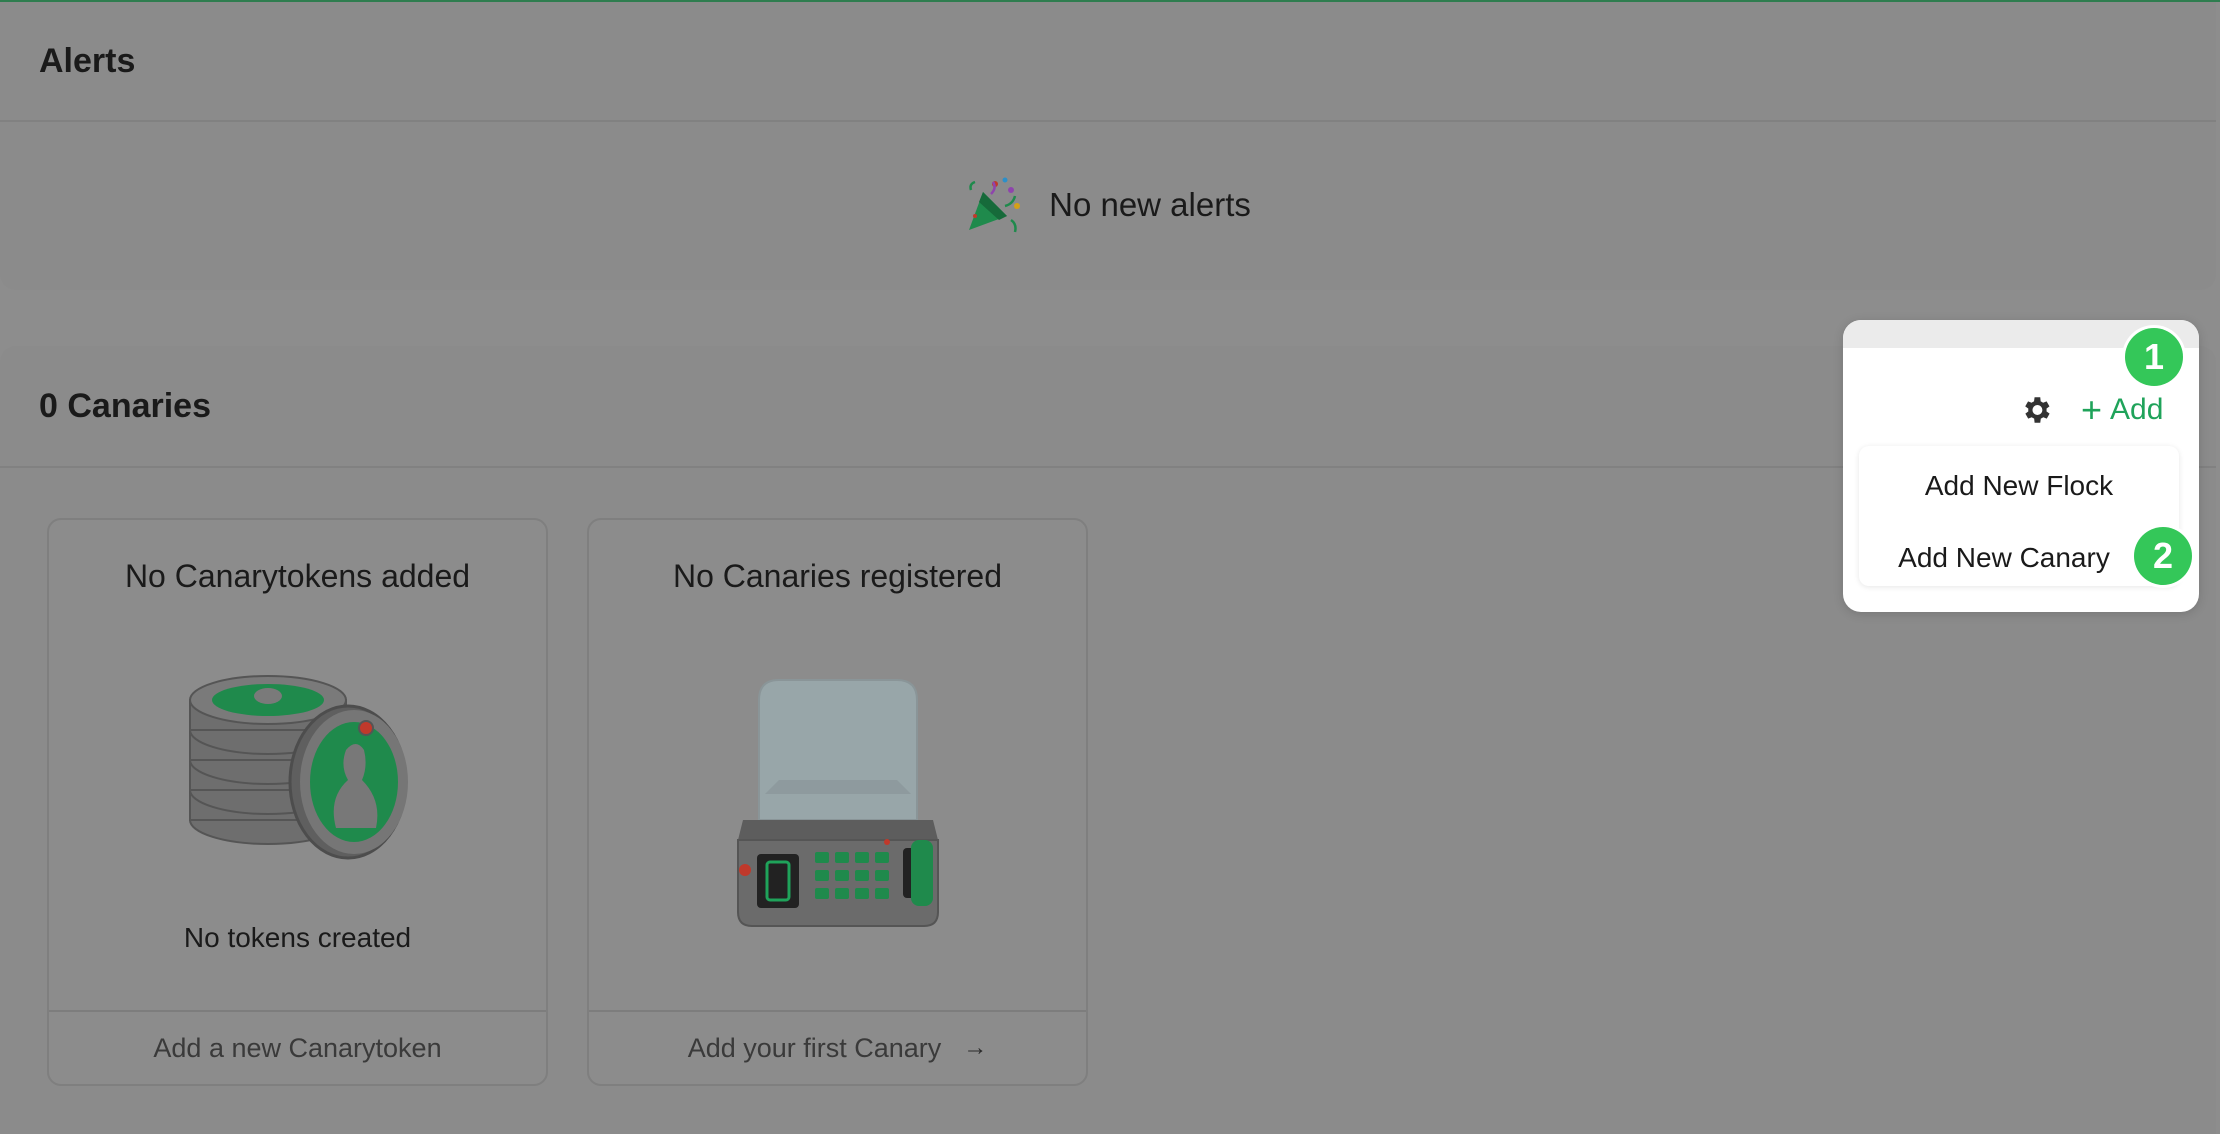 This screenshot has width=2220, height=1134. I want to click on party-popper-icon, so click(995, 205).